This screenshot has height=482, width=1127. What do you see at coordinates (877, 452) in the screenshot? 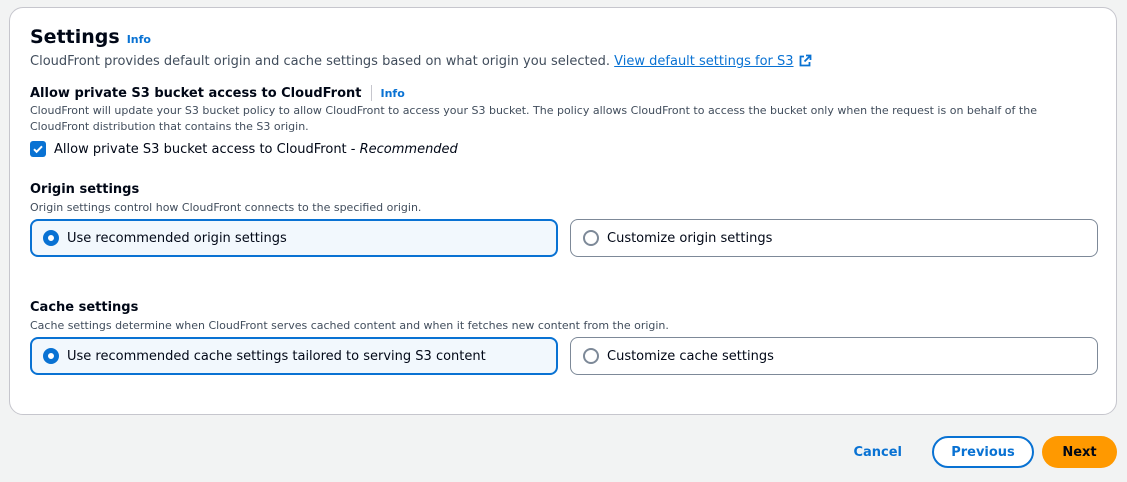
I see `cancel-button: Cancel` at bounding box center [877, 452].